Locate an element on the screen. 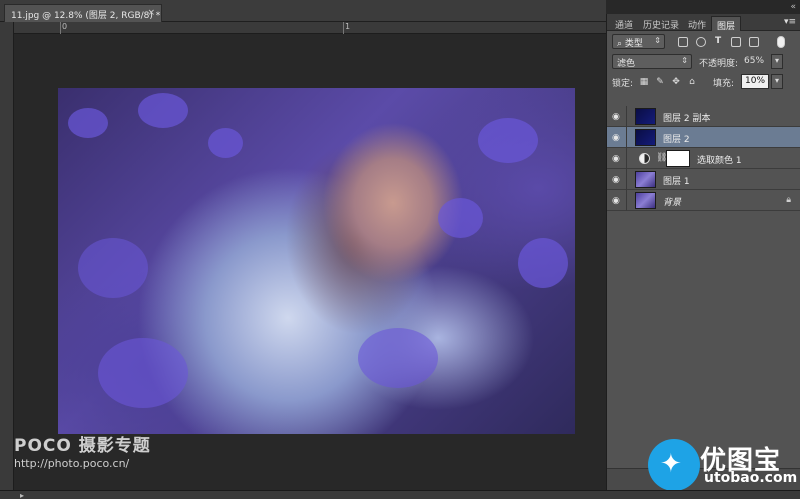 The width and height of the screenshot is (800, 499). logo-url-text: utobao.com is located at coordinates (751, 478).